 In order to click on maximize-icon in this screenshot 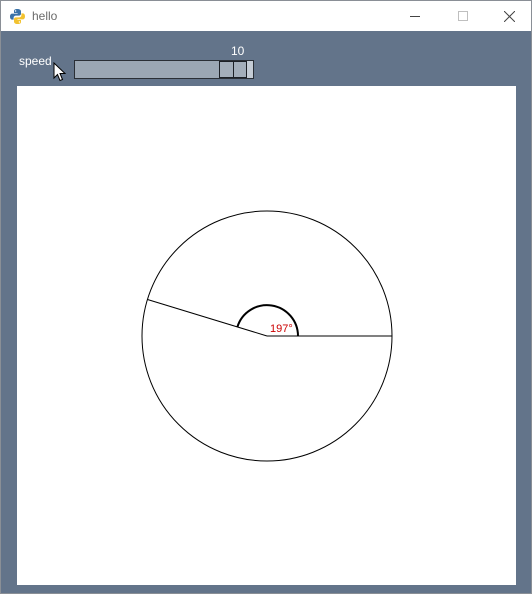, I will do `click(463, 16)`.